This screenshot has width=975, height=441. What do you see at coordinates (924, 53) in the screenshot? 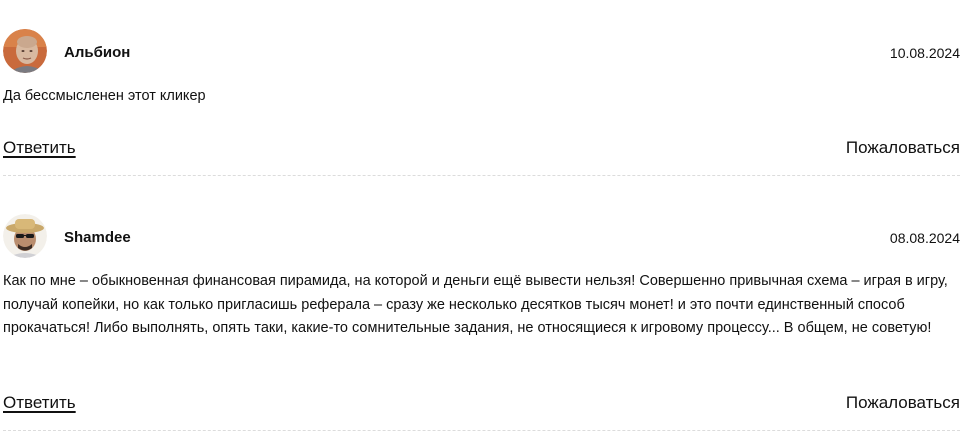
I see `comment-date: 10.08.2024` at bounding box center [924, 53].